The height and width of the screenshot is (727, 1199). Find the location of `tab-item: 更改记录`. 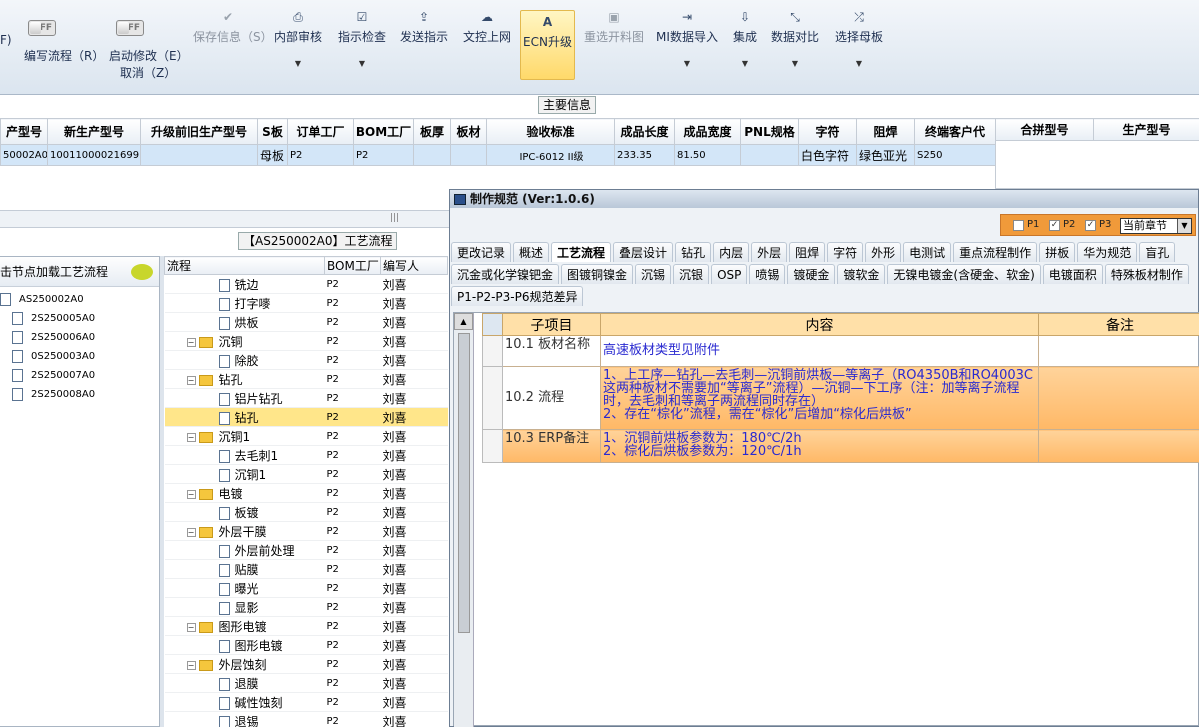

tab-item: 更改记录 is located at coordinates (481, 252).